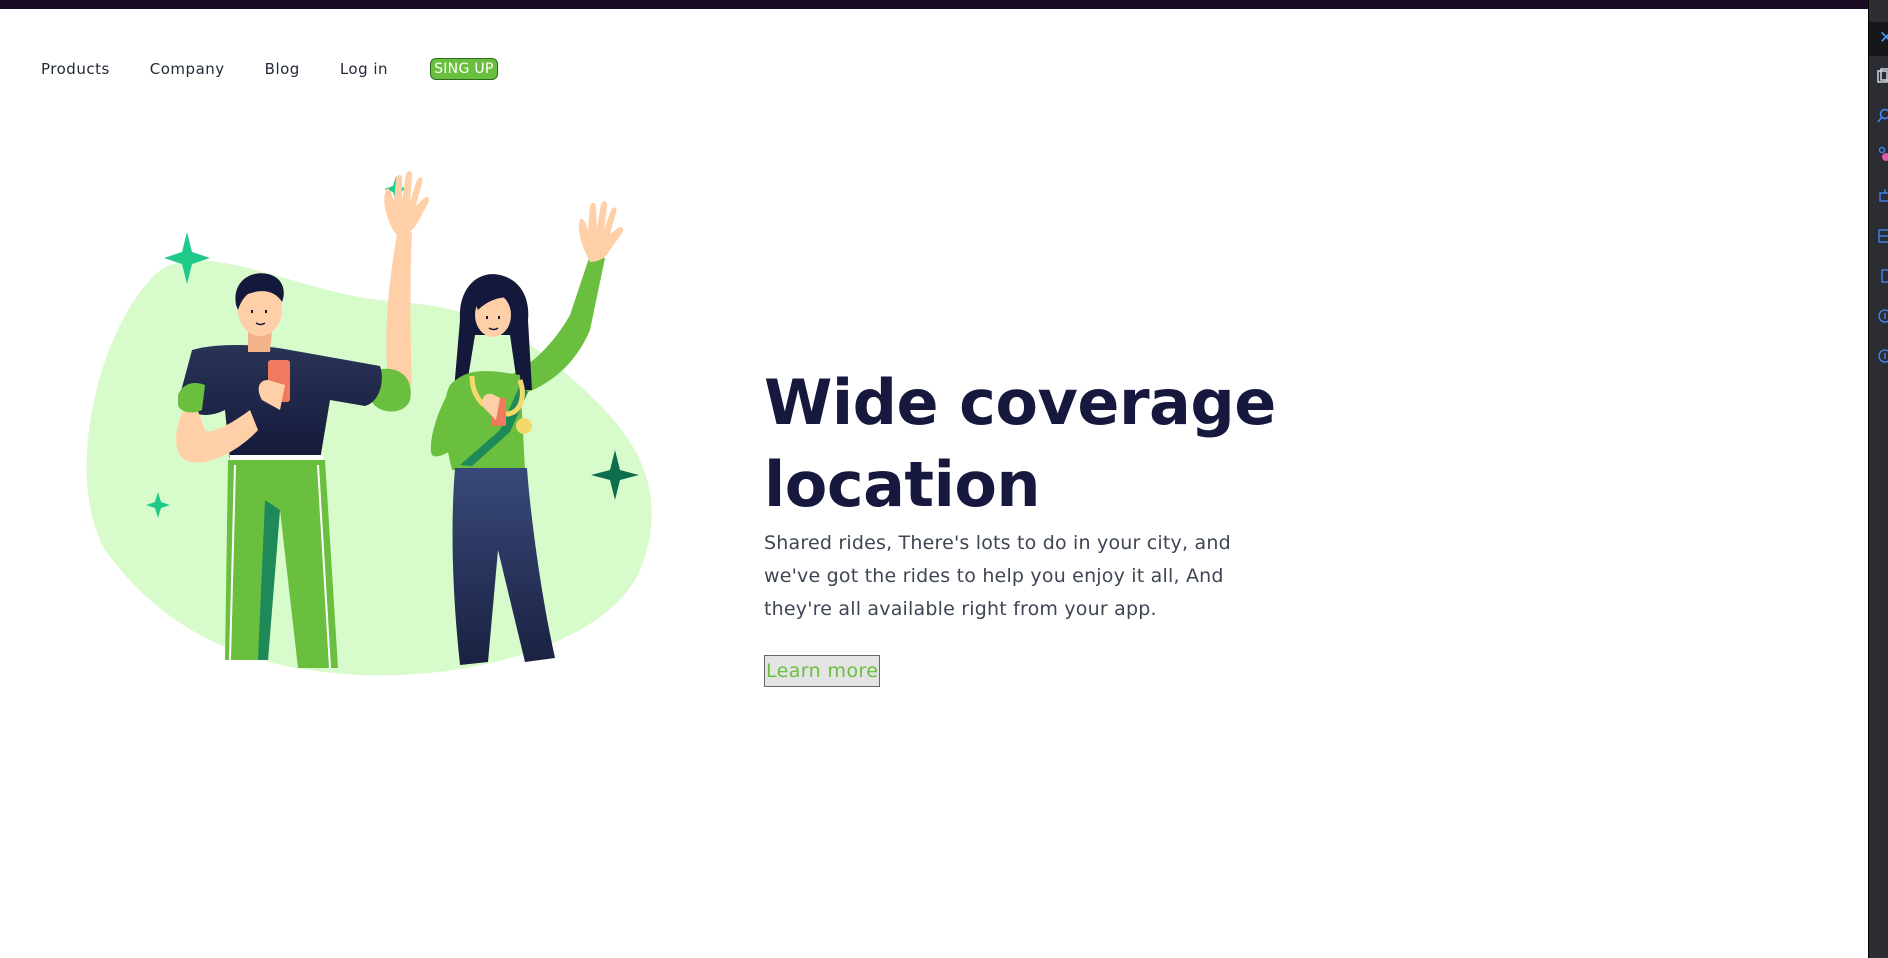 The height and width of the screenshot is (958, 1888). What do you see at coordinates (1882, 76) in the screenshot?
I see `copy-icon` at bounding box center [1882, 76].